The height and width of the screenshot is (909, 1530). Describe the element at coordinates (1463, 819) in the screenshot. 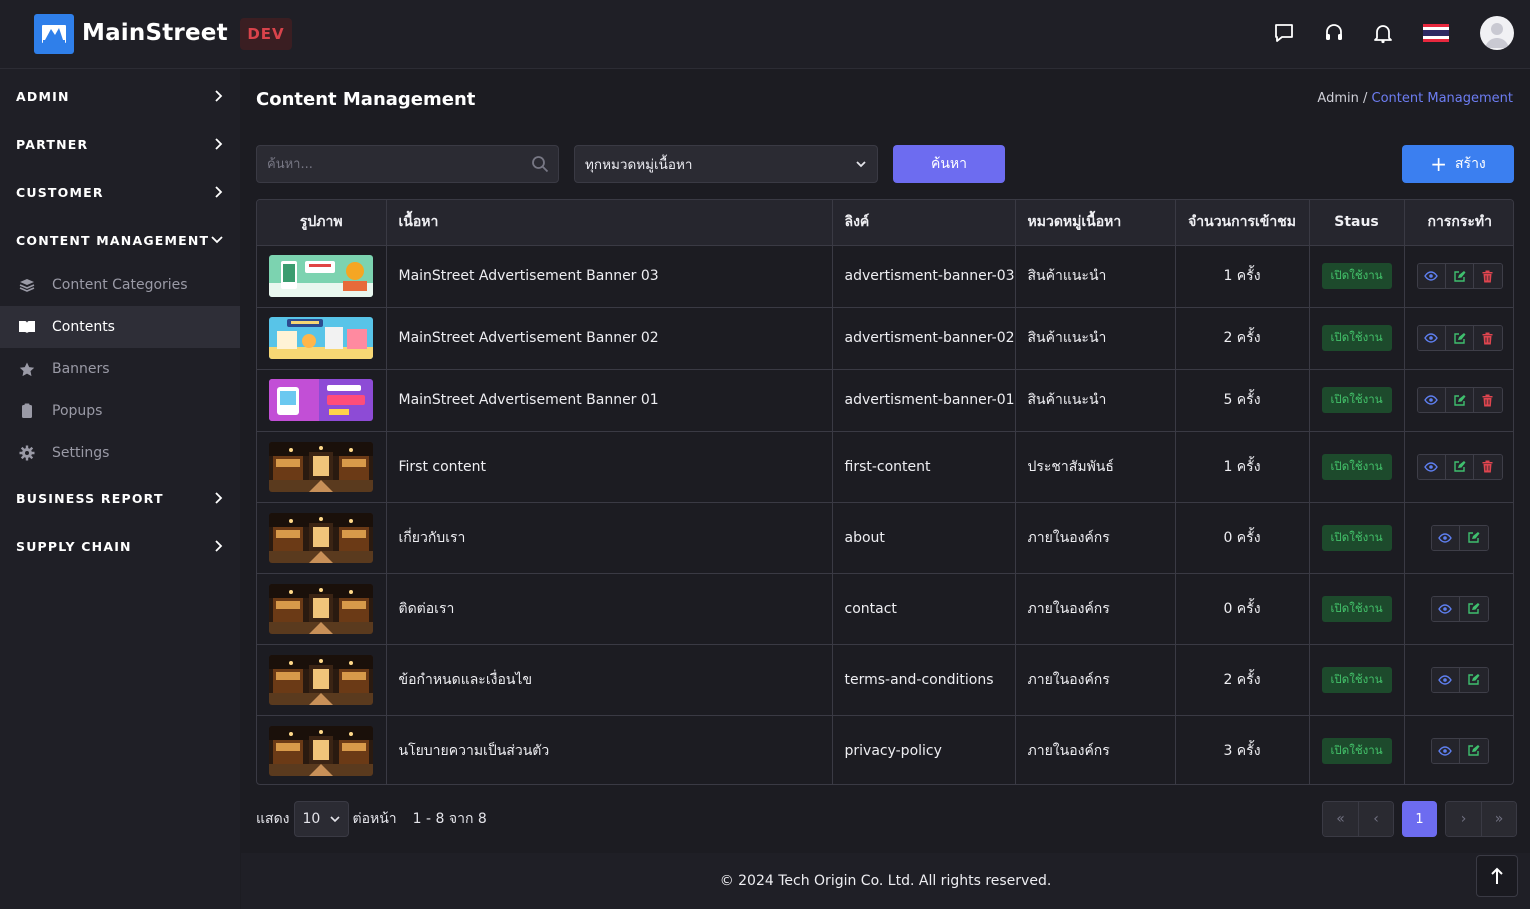

I see `next-page-button: ›` at that location.